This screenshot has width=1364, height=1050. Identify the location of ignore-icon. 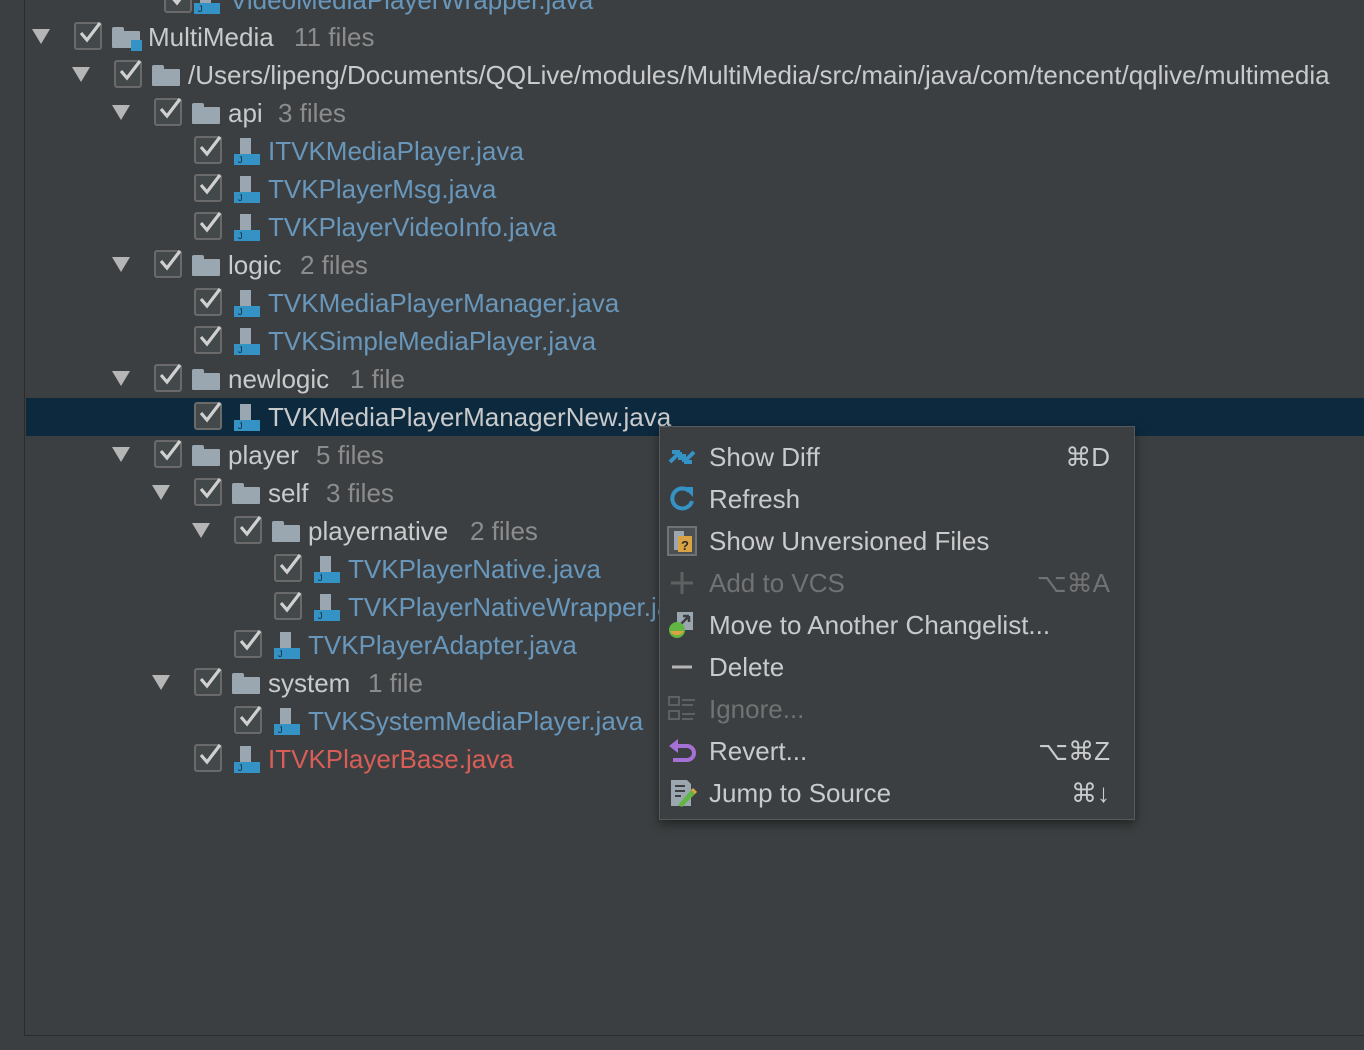
(681, 708).